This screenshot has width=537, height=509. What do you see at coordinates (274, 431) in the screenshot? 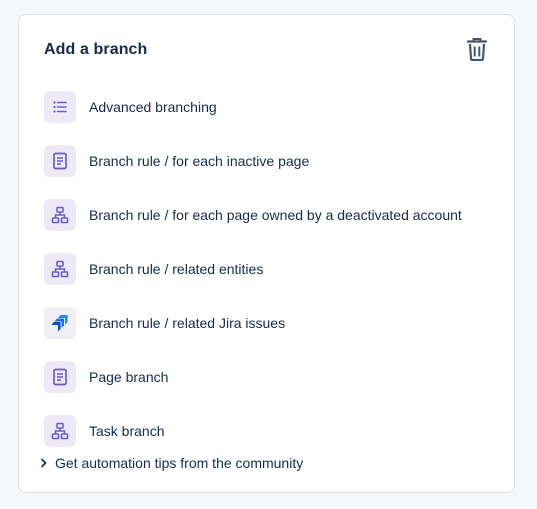
I see `option-task-branch: Task branch` at bounding box center [274, 431].